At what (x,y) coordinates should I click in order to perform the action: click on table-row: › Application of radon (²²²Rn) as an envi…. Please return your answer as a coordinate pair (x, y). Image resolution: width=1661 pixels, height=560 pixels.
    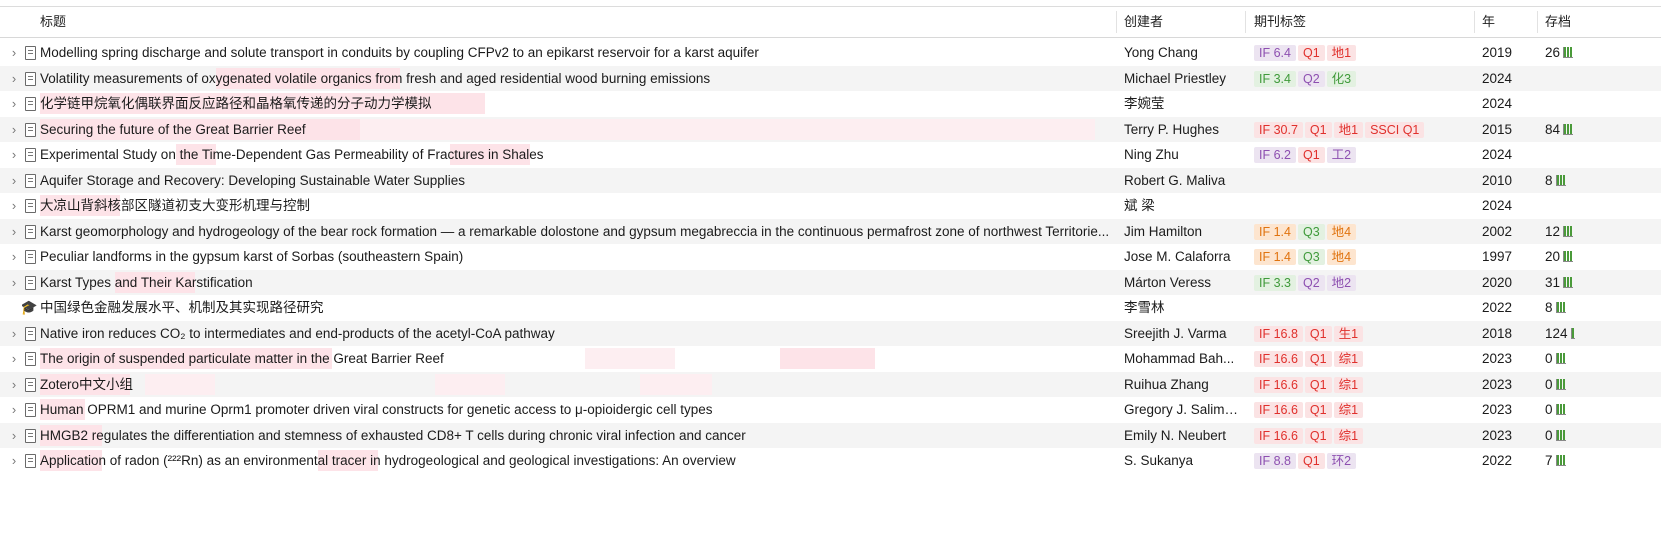
    Looking at the image, I should click on (830, 461).